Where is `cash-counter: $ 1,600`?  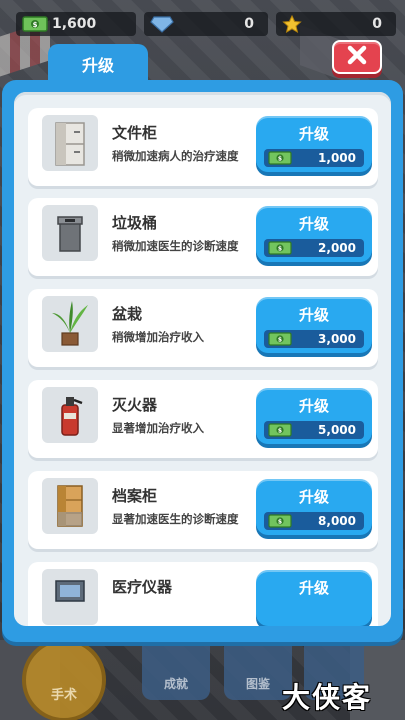
cash-counter: $ 1,600 is located at coordinates (76, 24).